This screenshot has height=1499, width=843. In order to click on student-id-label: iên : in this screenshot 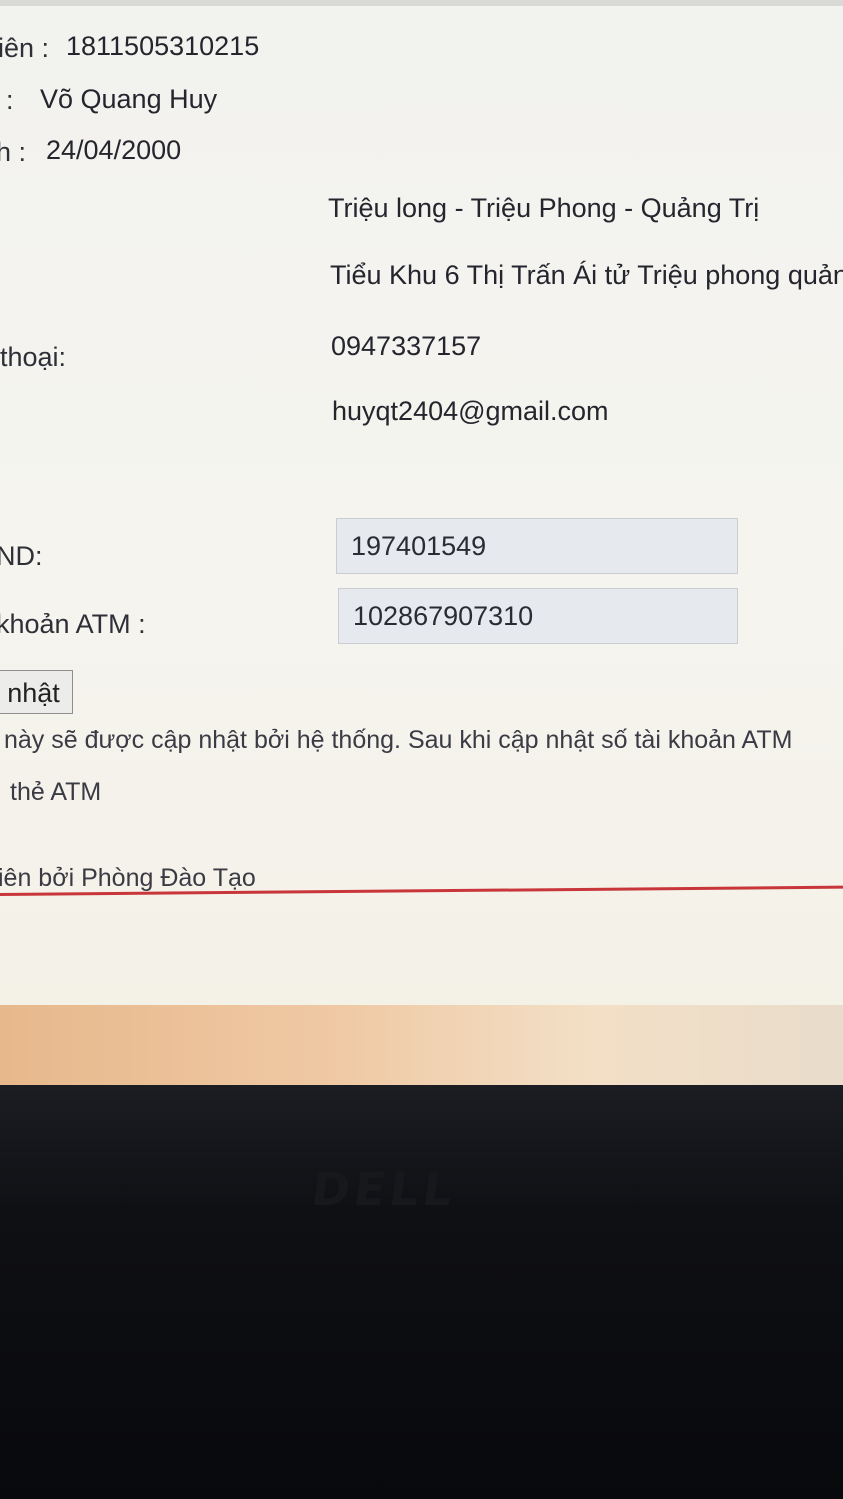, I will do `click(25, 48)`.